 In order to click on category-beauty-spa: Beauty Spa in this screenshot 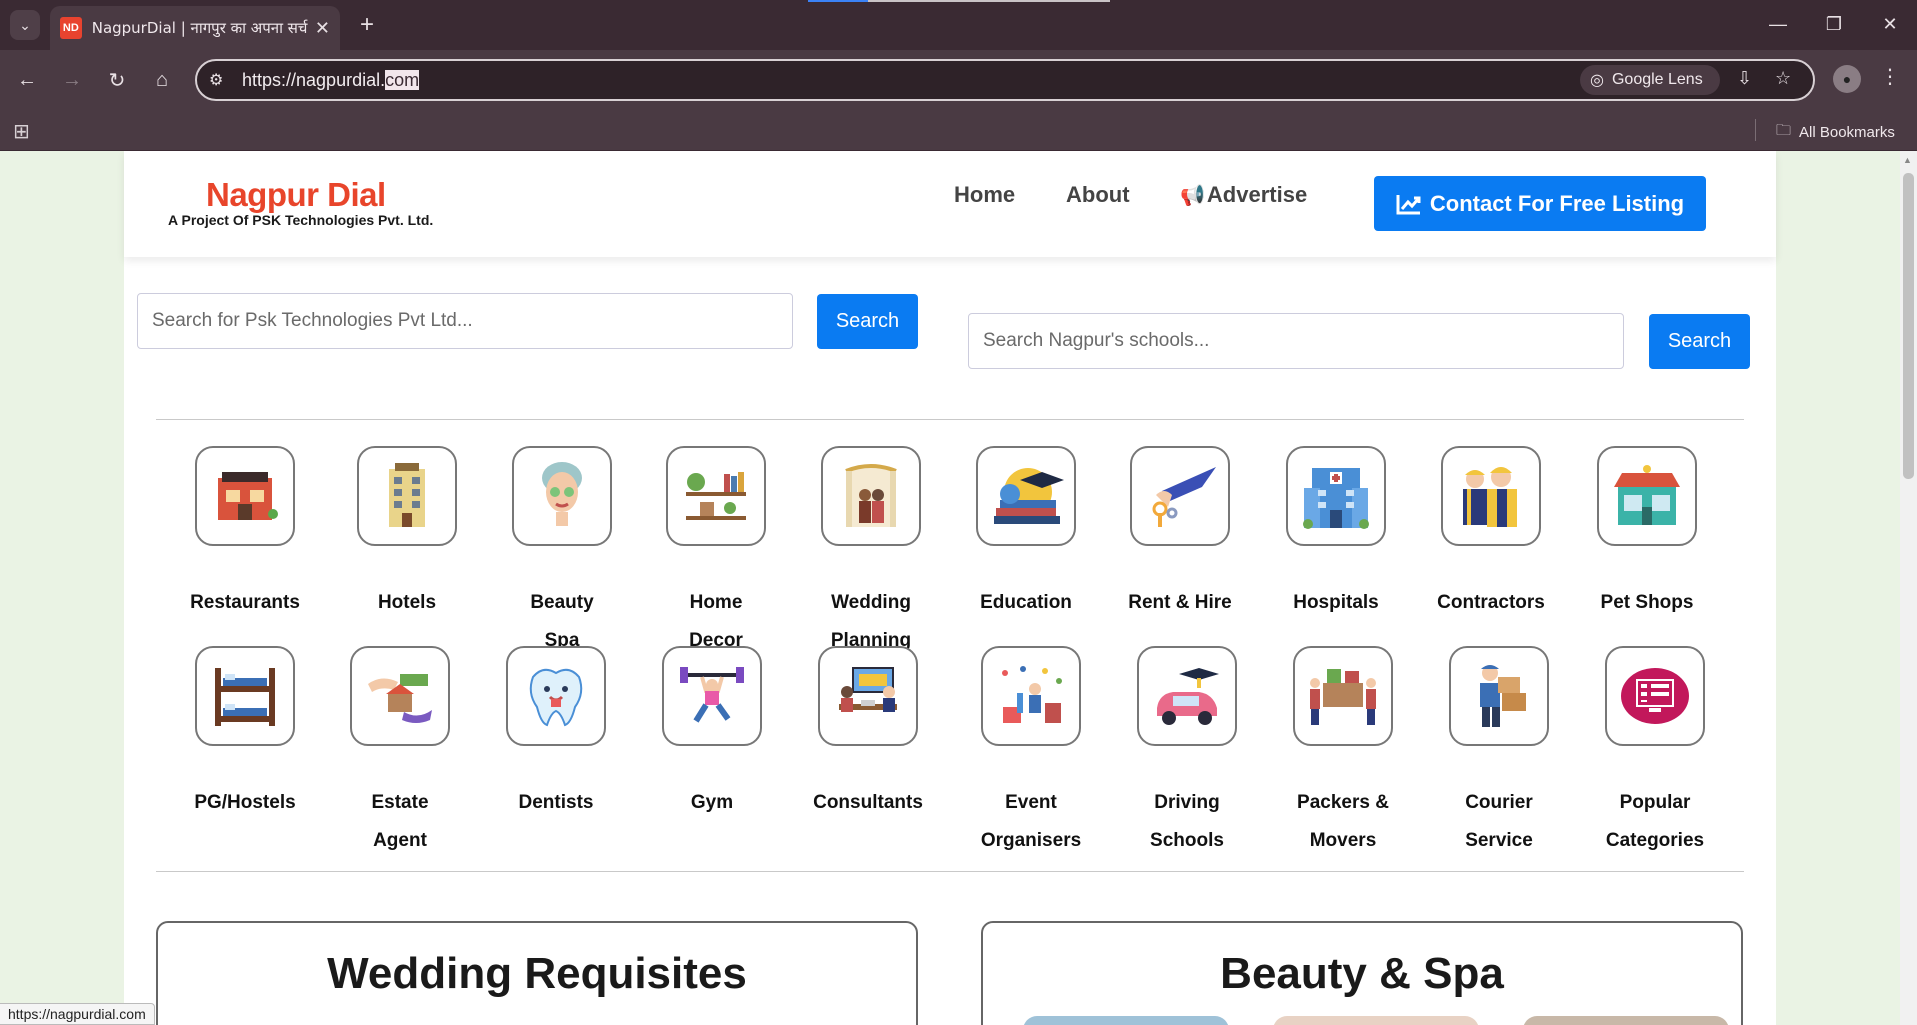, I will do `click(562, 553)`.